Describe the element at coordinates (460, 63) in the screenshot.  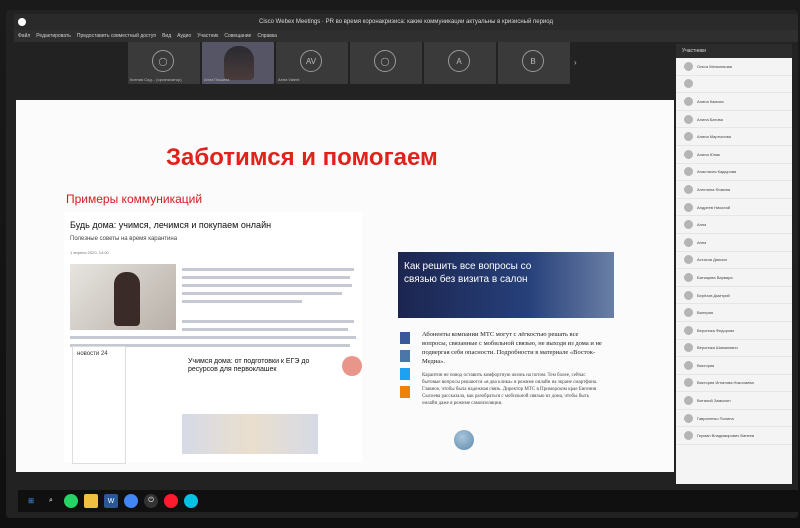
I see `video-tile: A` at that location.